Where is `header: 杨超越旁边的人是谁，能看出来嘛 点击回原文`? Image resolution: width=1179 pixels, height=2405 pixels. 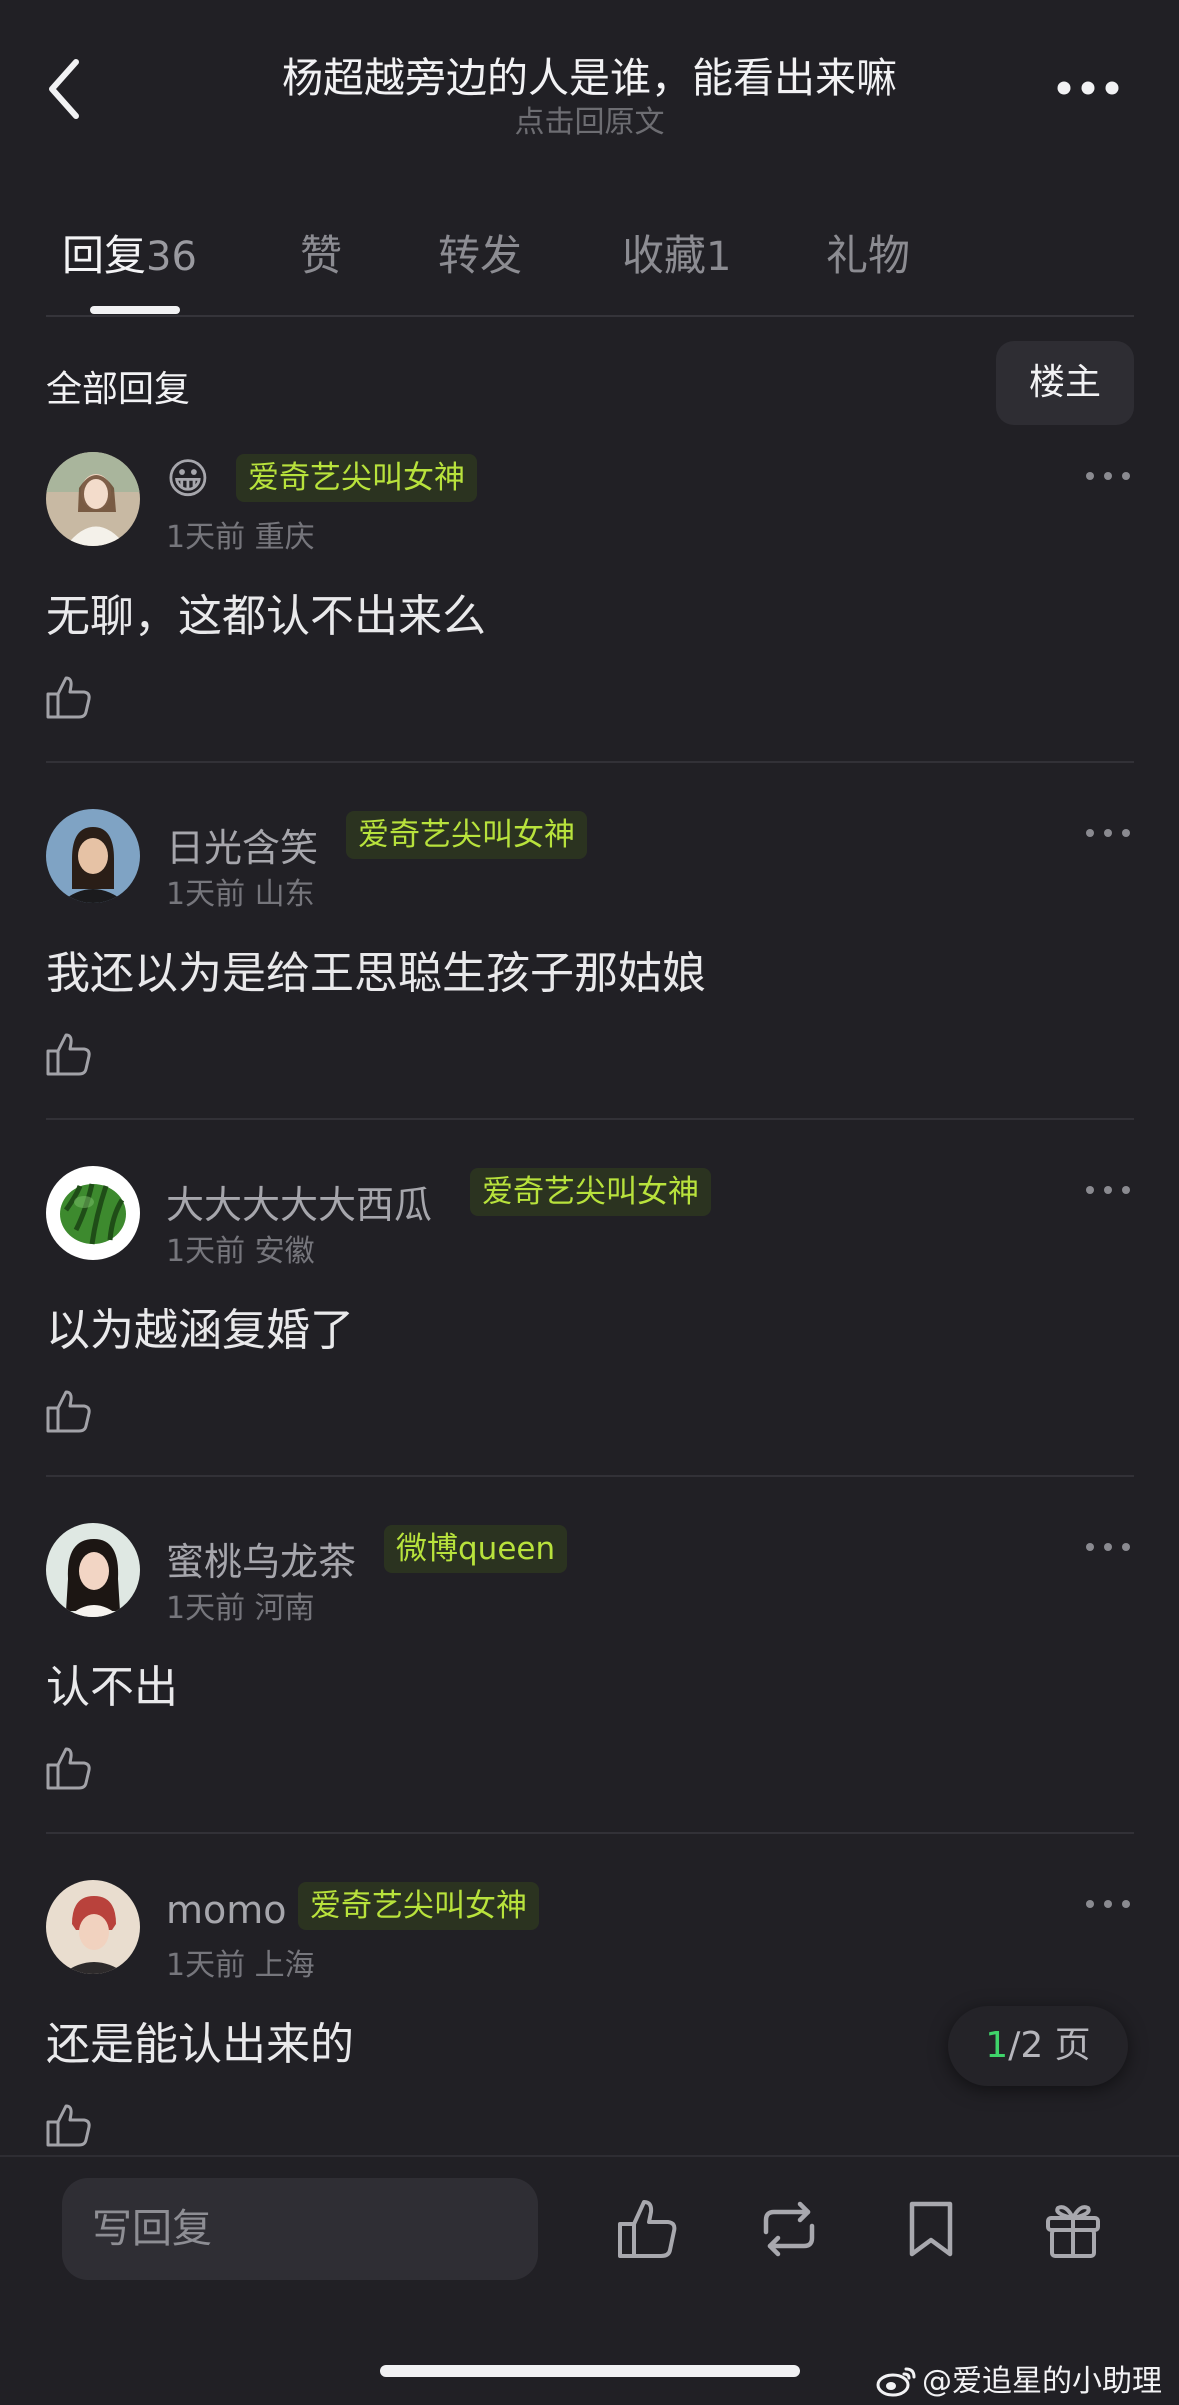
header: 杨超越旁边的人是谁，能看出来嘛 点击回原文 is located at coordinates (589, 75).